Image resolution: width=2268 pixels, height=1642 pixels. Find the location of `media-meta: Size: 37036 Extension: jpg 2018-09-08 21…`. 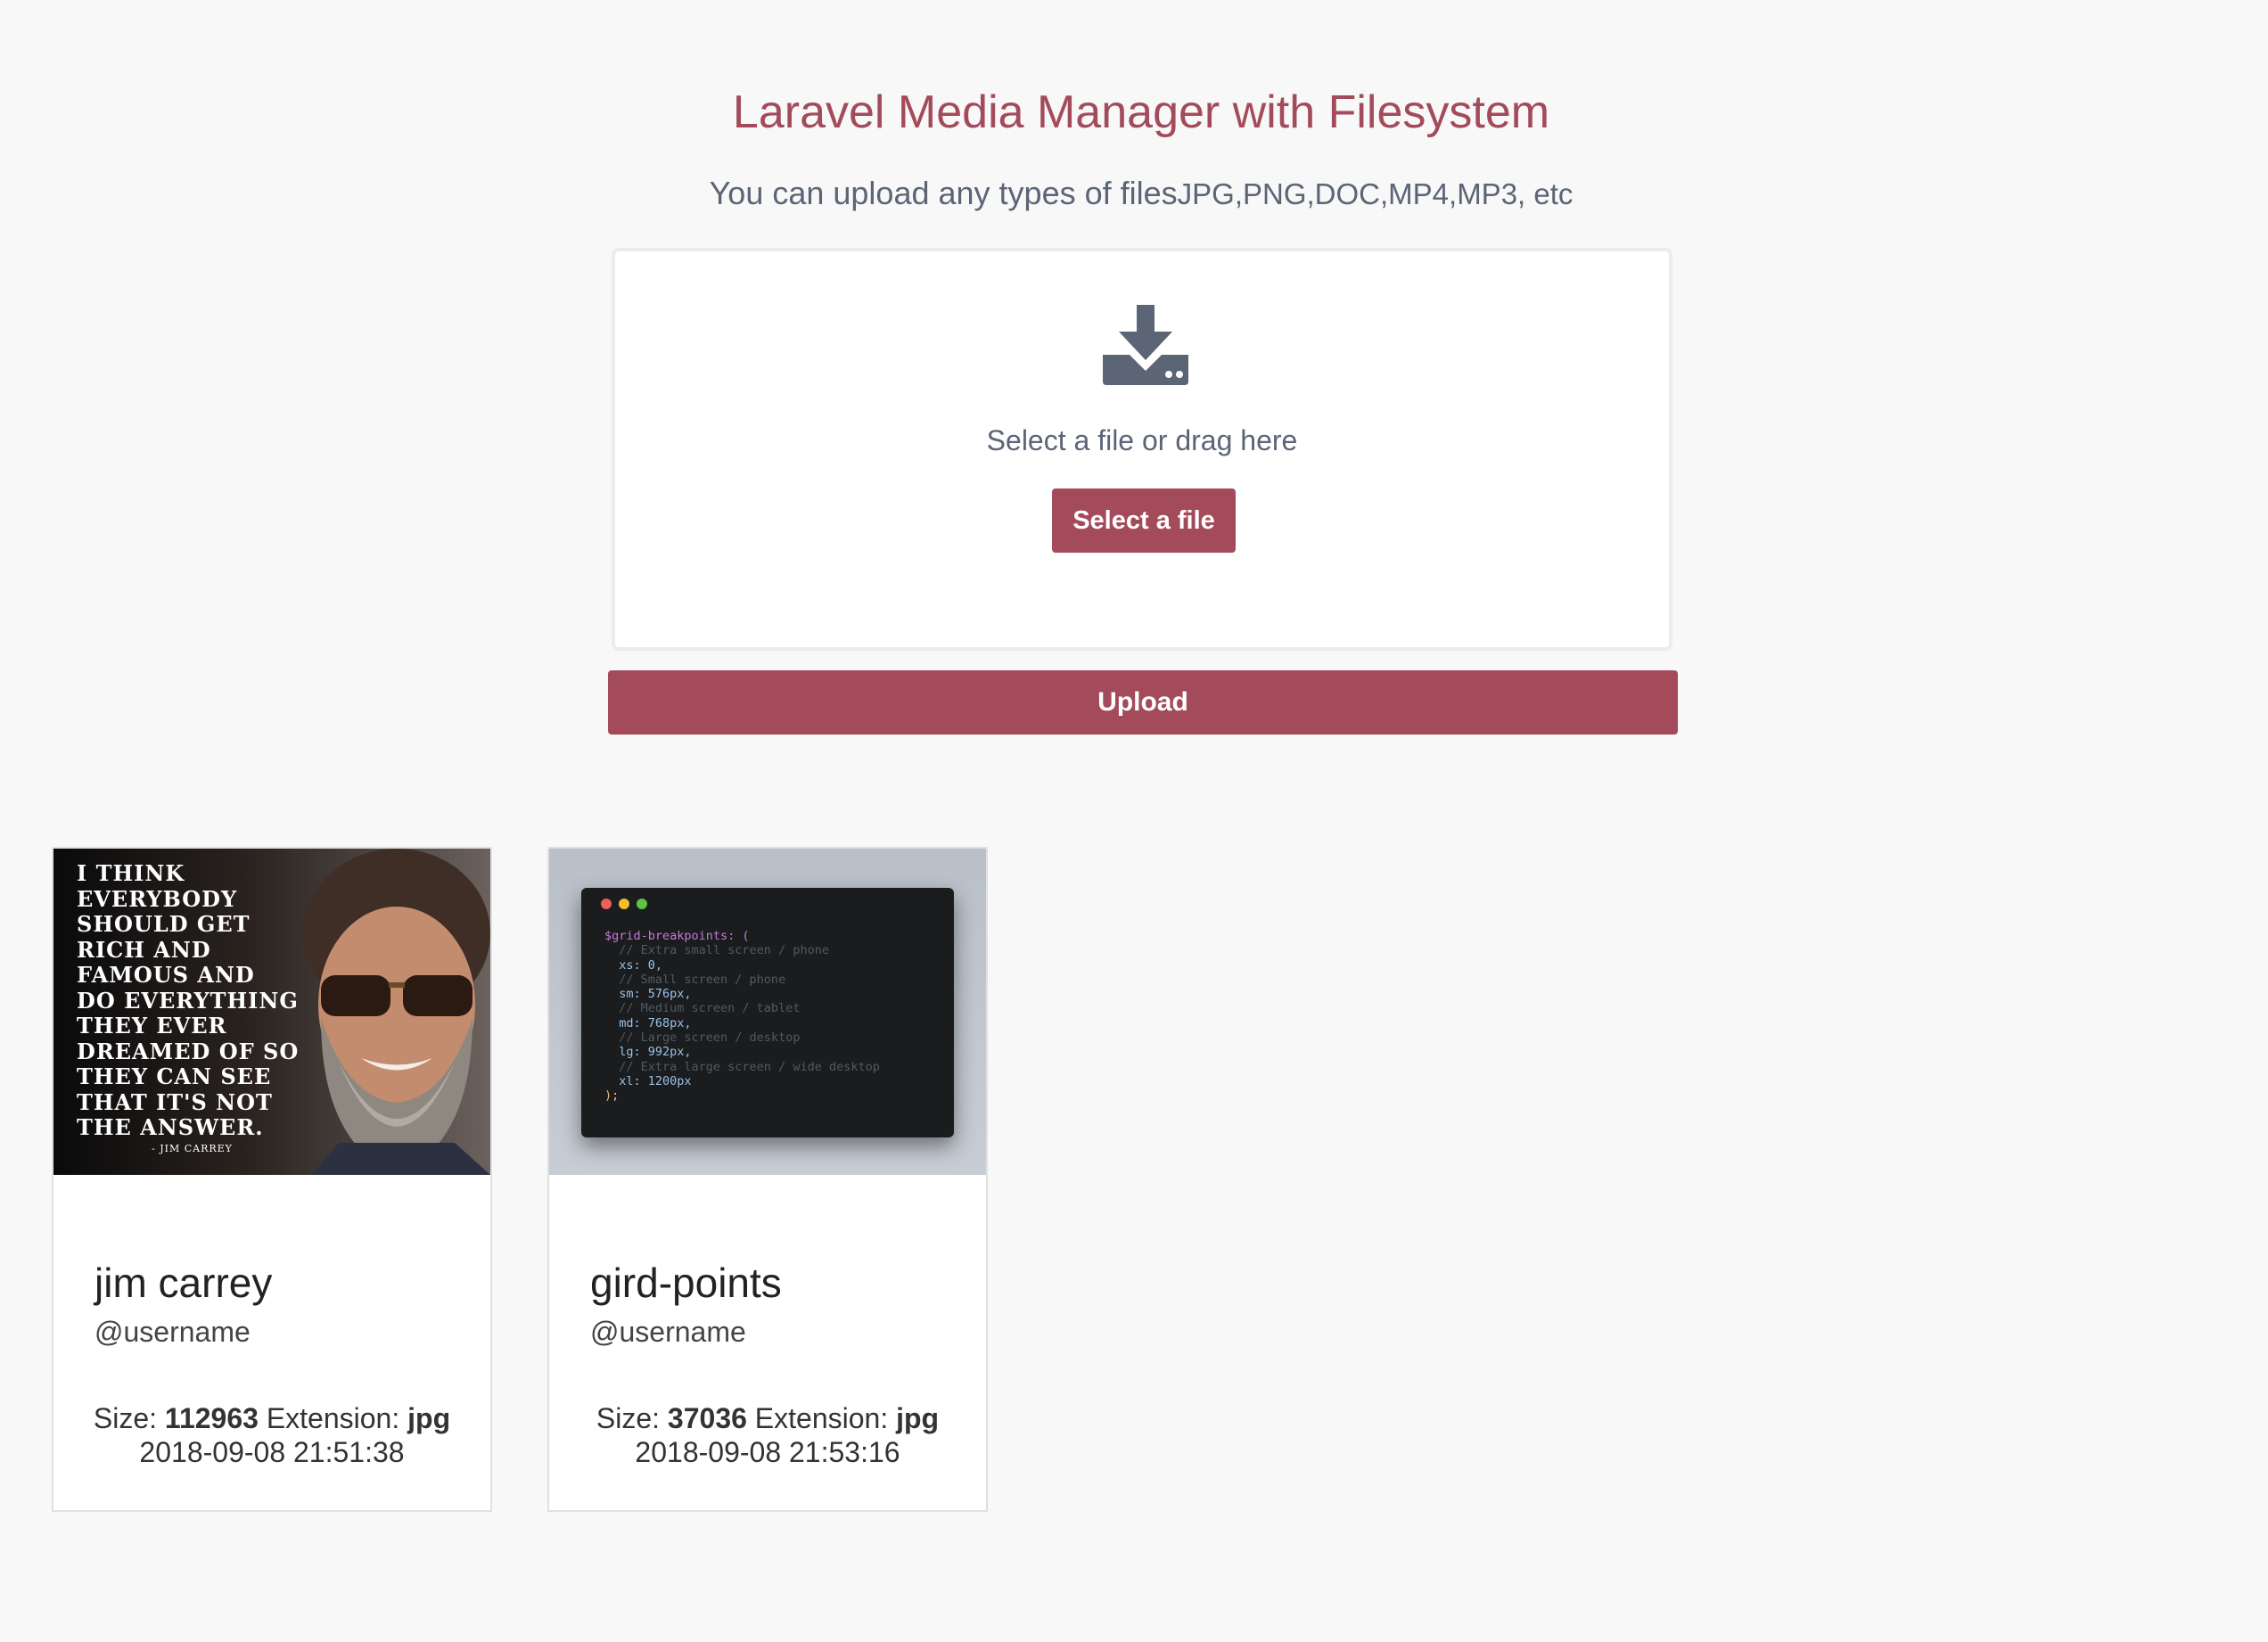

media-meta: Size: 37036 Extension: jpg 2018-09-08 21… is located at coordinates (767, 1435).